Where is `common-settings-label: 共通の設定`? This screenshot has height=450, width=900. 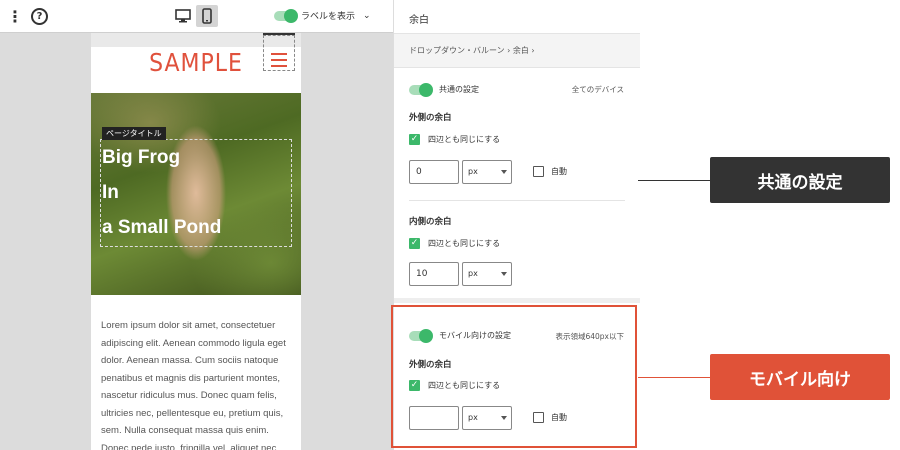
common-settings-label: 共通の設定 is located at coordinates (459, 89).